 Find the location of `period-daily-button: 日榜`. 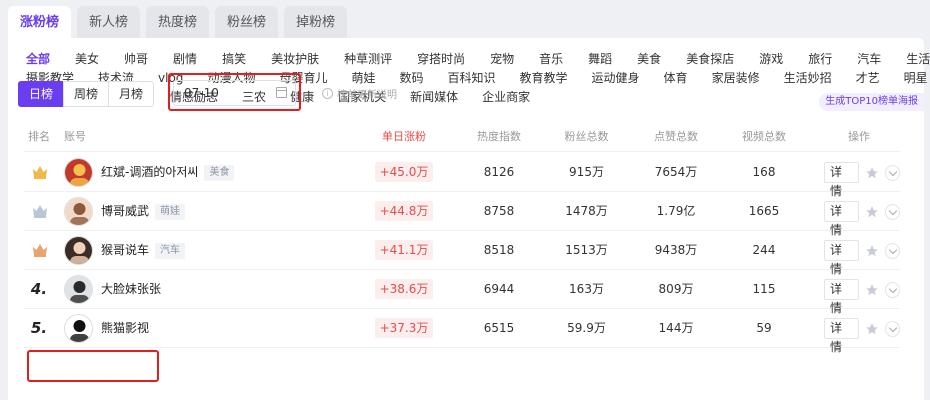

period-daily-button: 日榜 is located at coordinates (41, 94).